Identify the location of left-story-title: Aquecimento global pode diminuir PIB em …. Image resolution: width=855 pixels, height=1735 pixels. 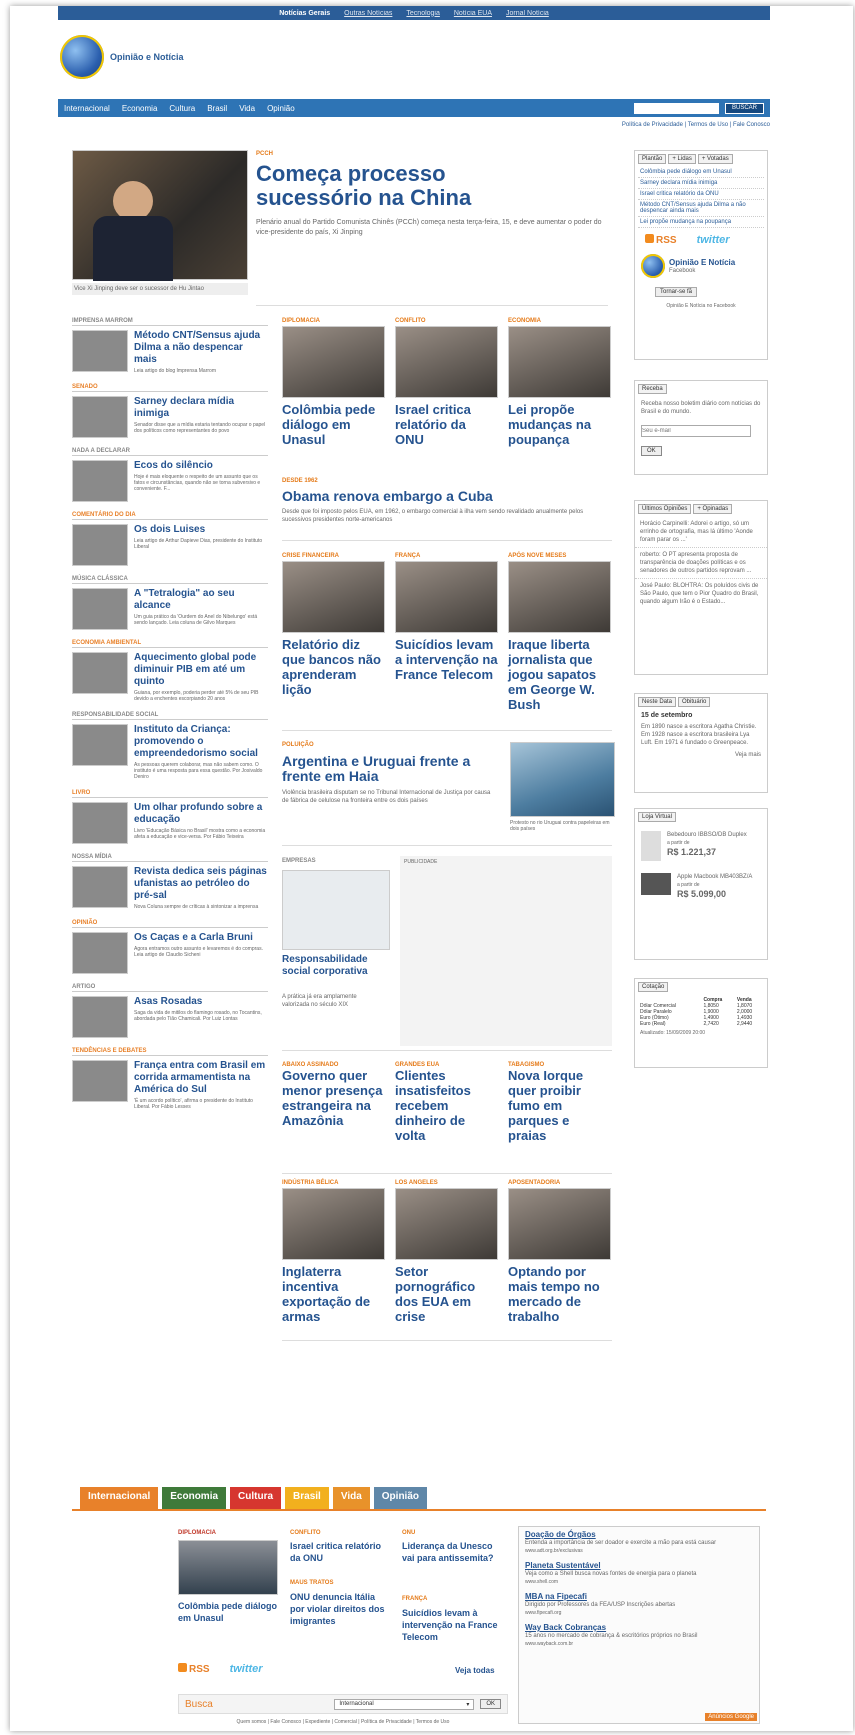
(201, 670).